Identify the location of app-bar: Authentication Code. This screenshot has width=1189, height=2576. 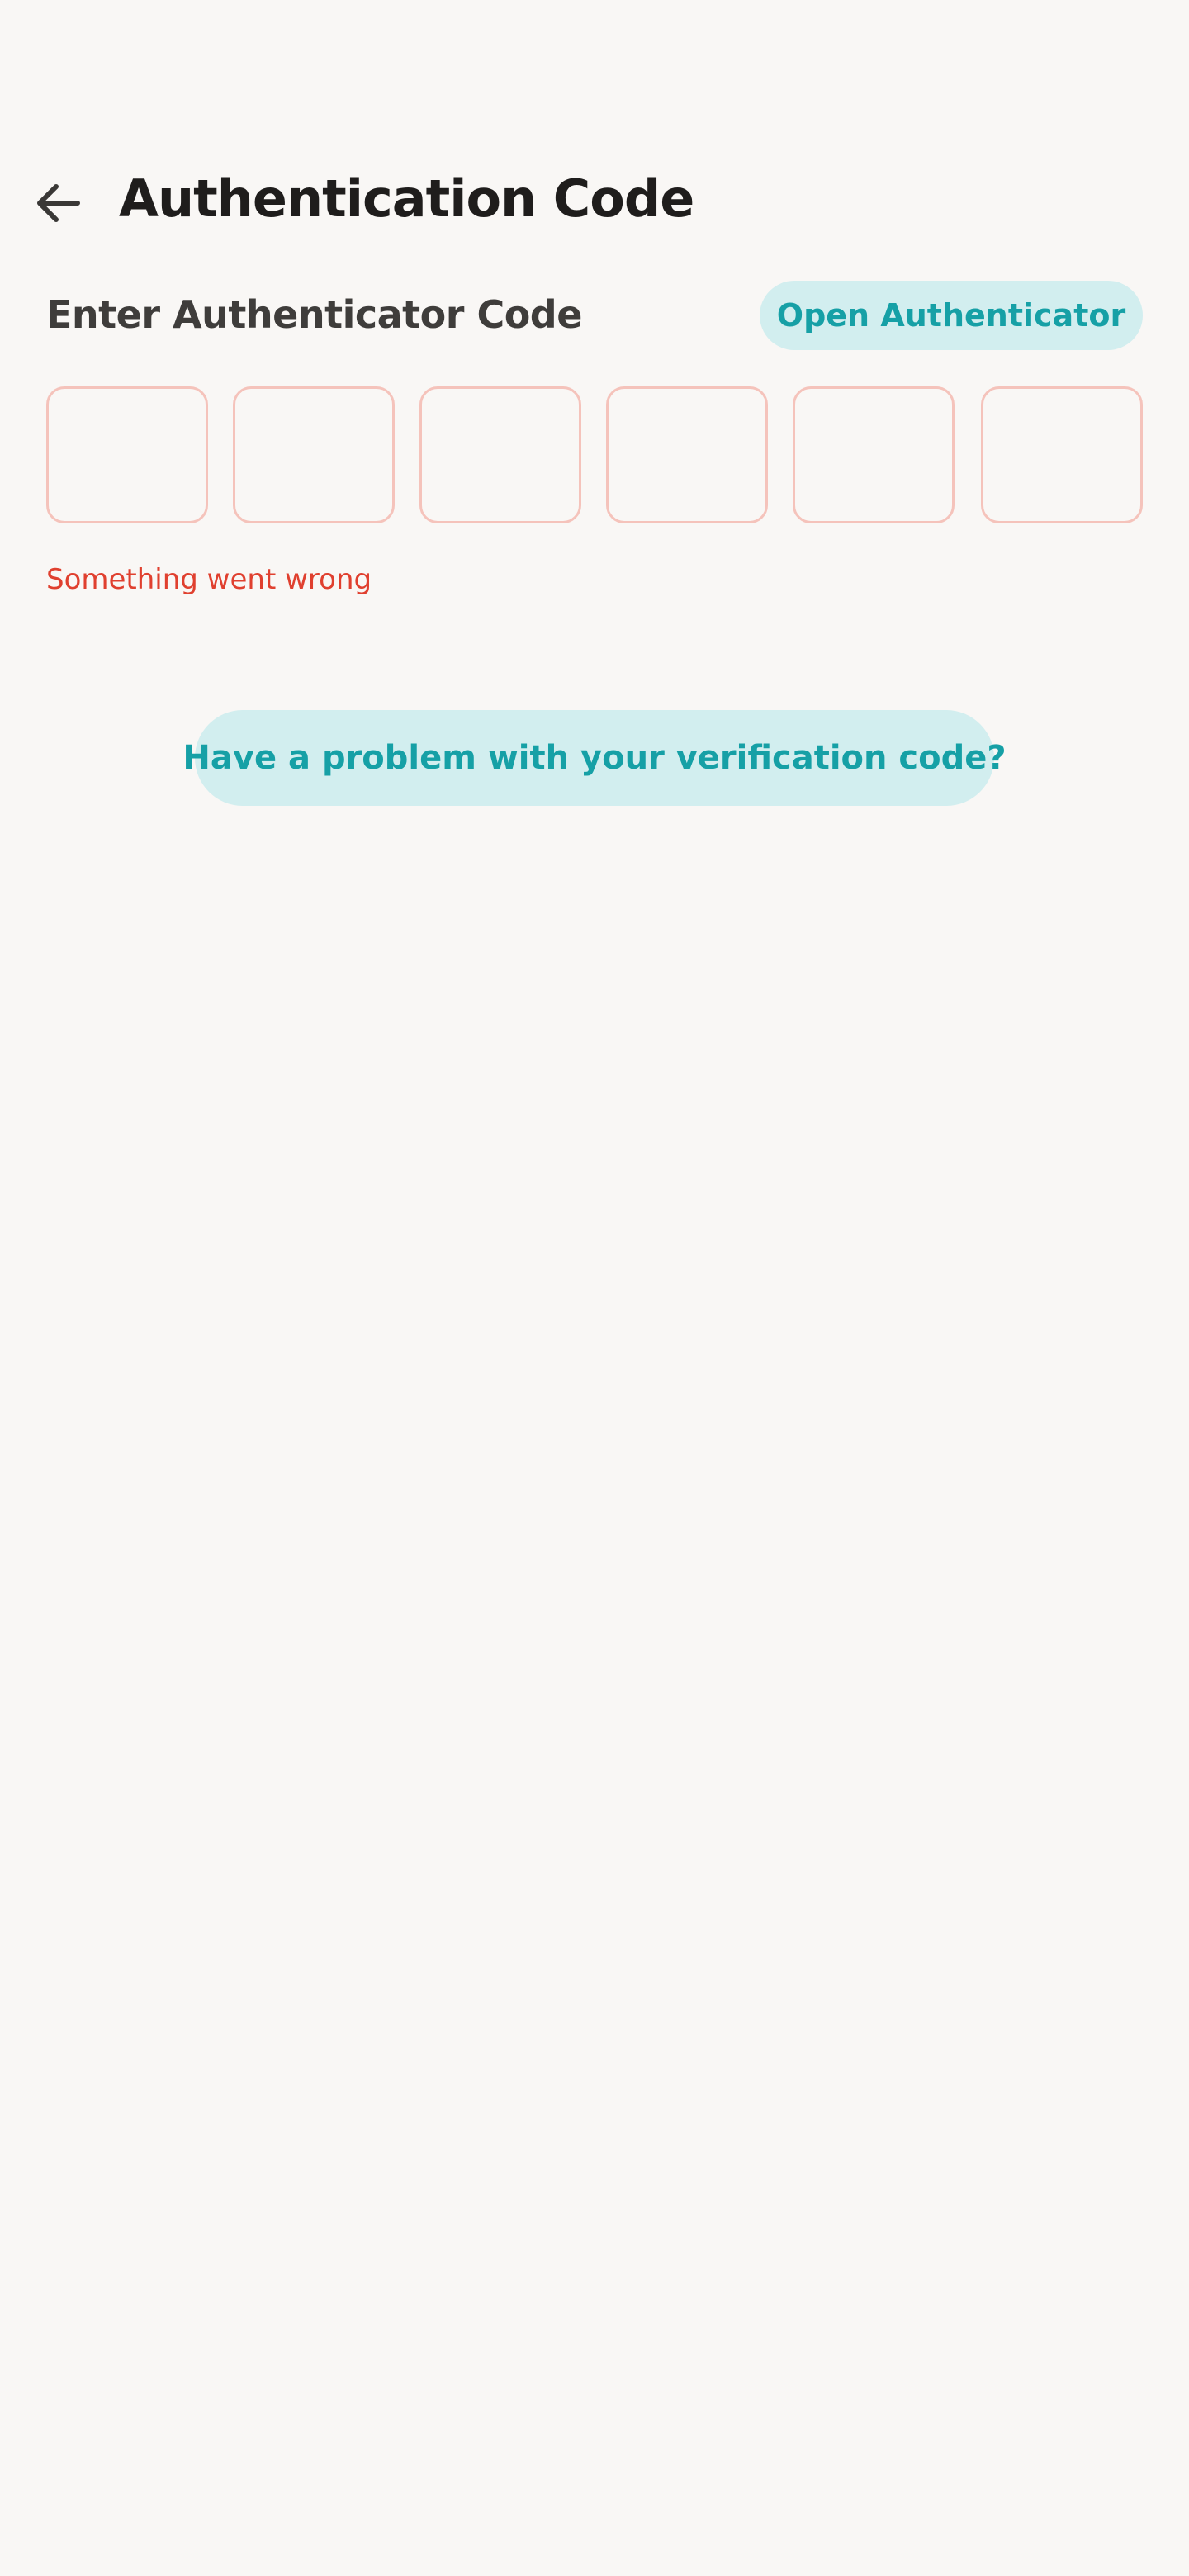
(594, 201).